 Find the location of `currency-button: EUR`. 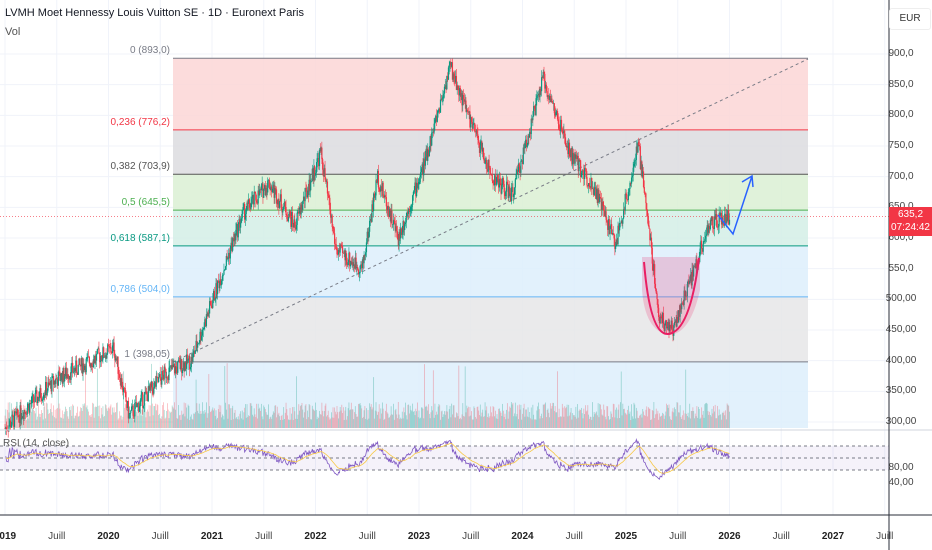

currency-button: EUR is located at coordinates (910, 19).